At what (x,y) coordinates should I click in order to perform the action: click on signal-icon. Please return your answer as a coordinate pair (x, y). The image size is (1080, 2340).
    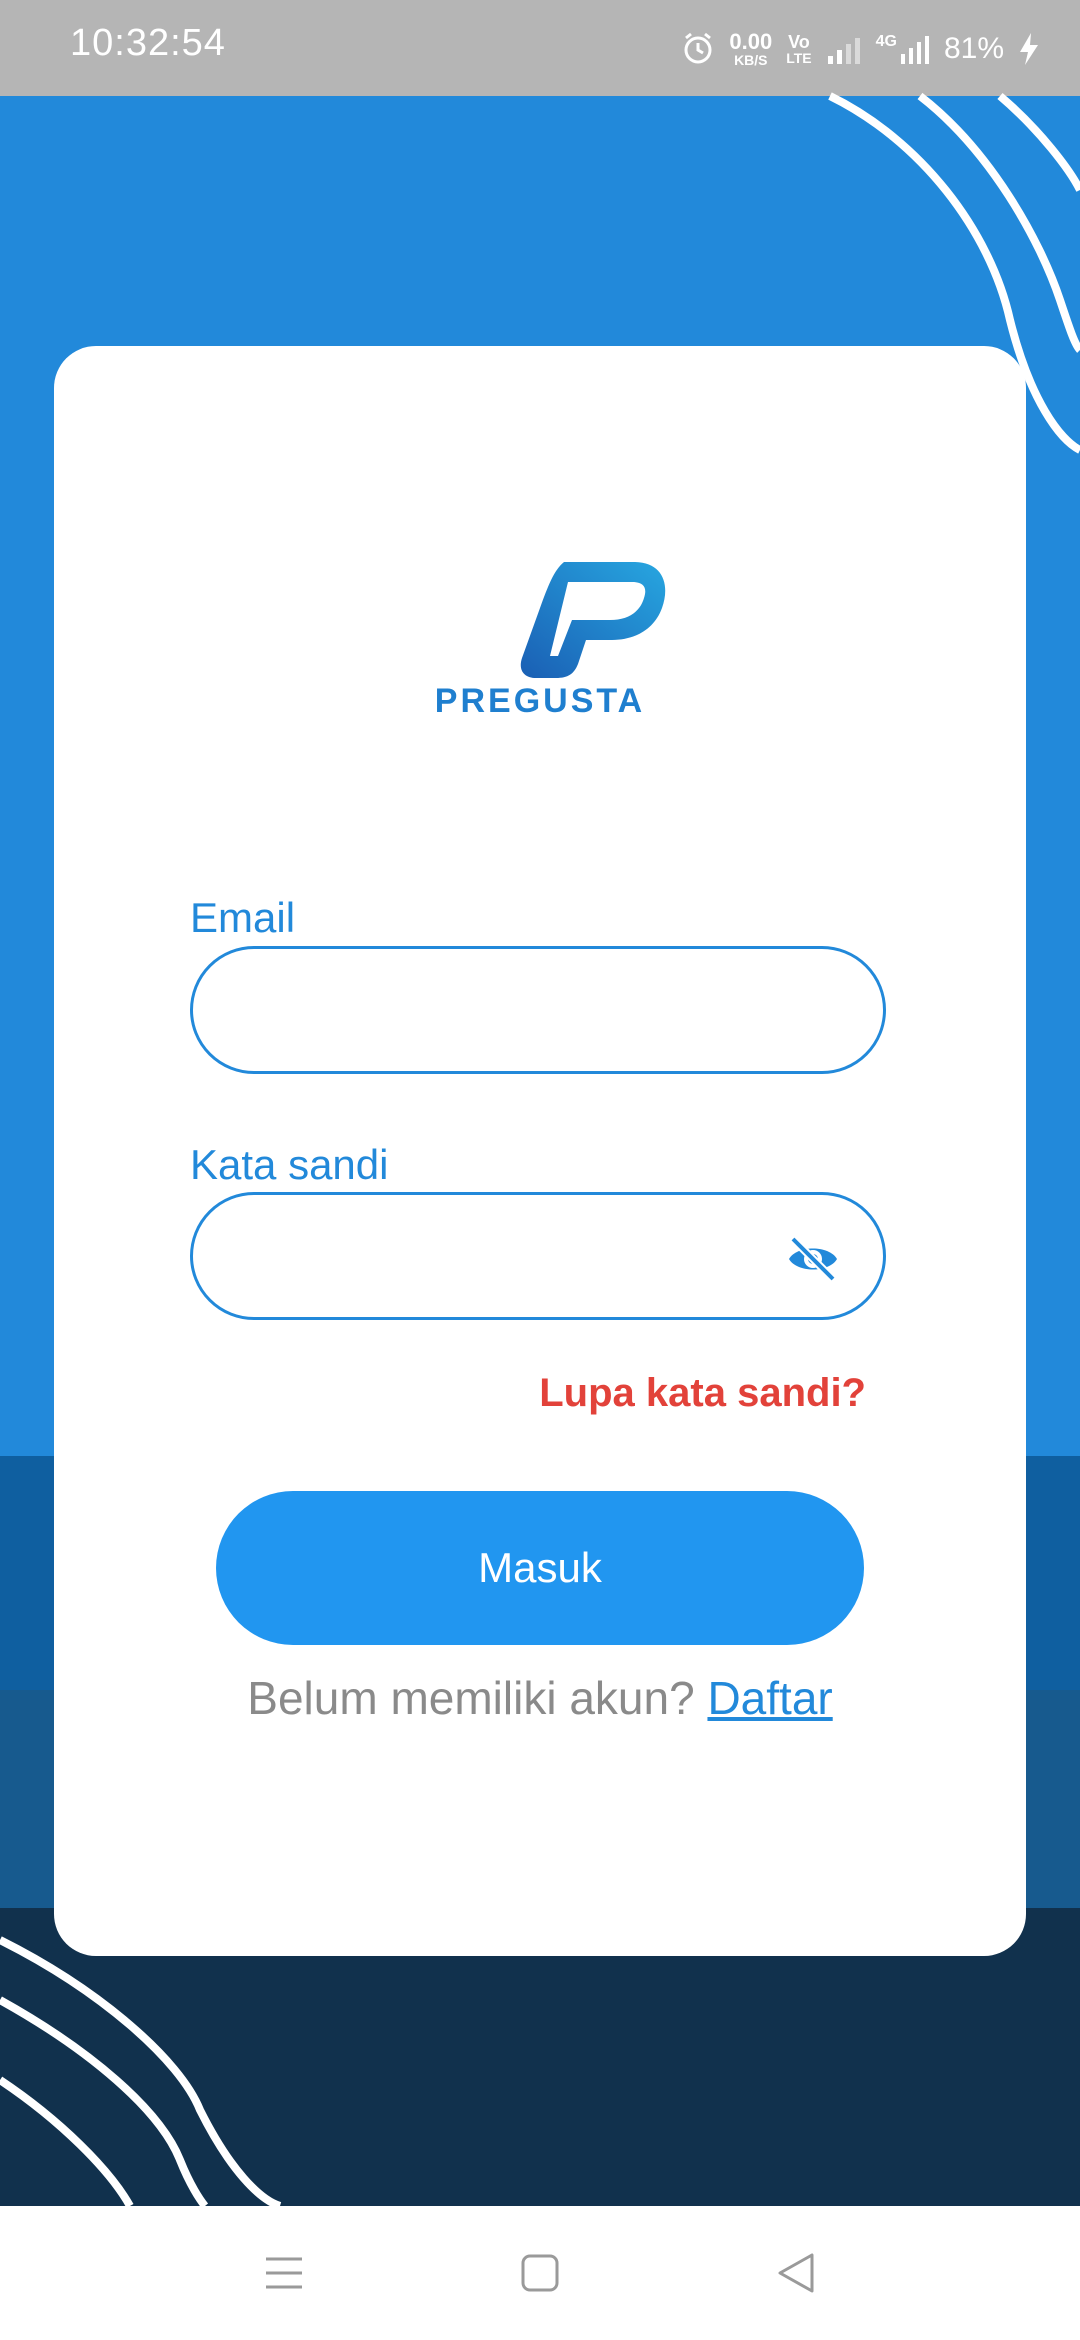
    Looking at the image, I should click on (843, 51).